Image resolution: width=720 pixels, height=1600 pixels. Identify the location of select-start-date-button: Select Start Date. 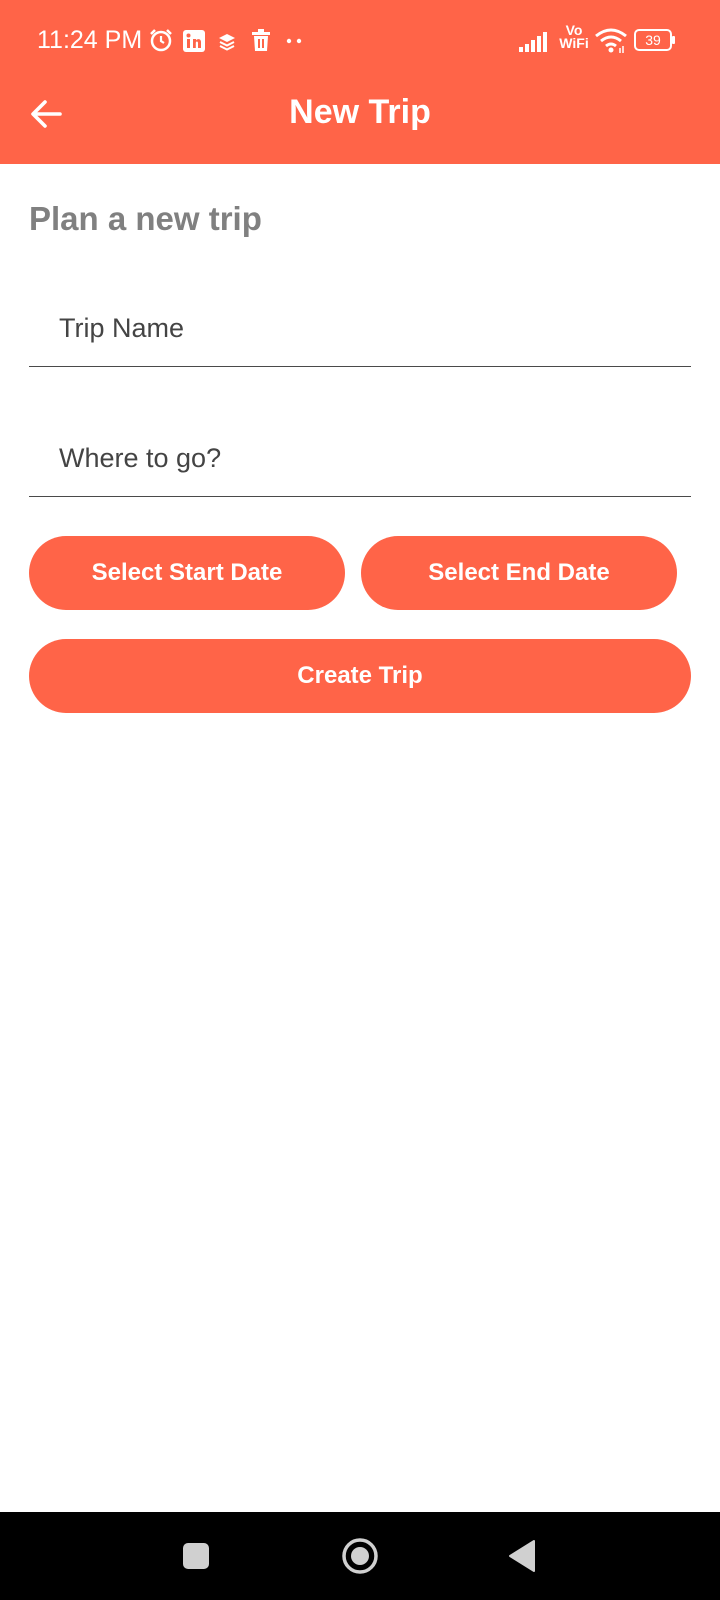
(187, 573).